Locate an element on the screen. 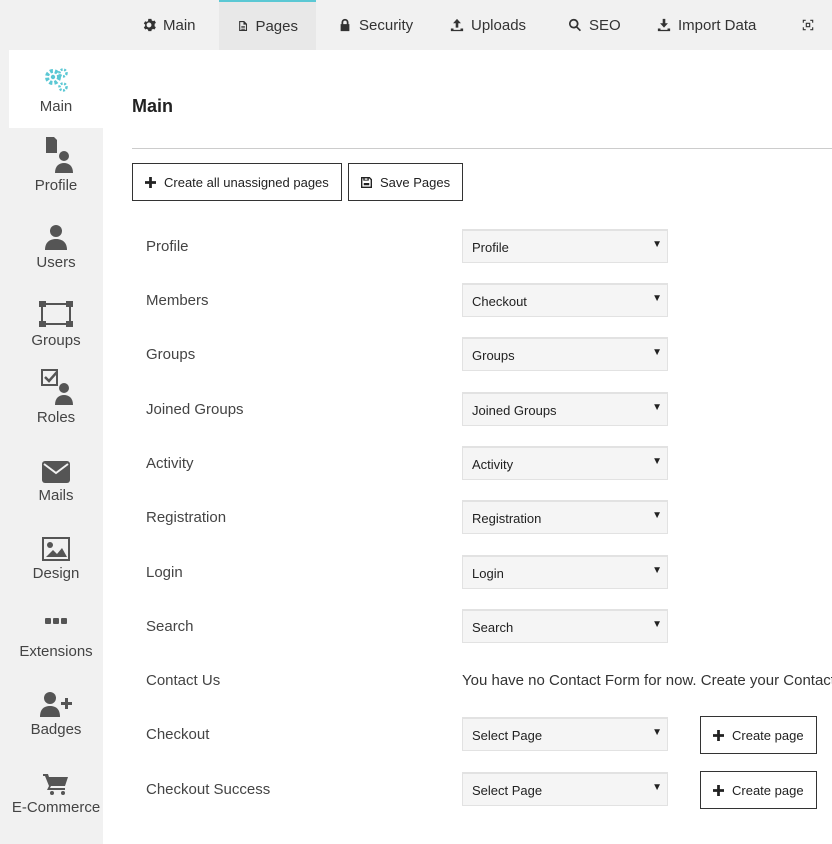 The height and width of the screenshot is (844, 832). tab-label: Uploads is located at coordinates (499, 25).